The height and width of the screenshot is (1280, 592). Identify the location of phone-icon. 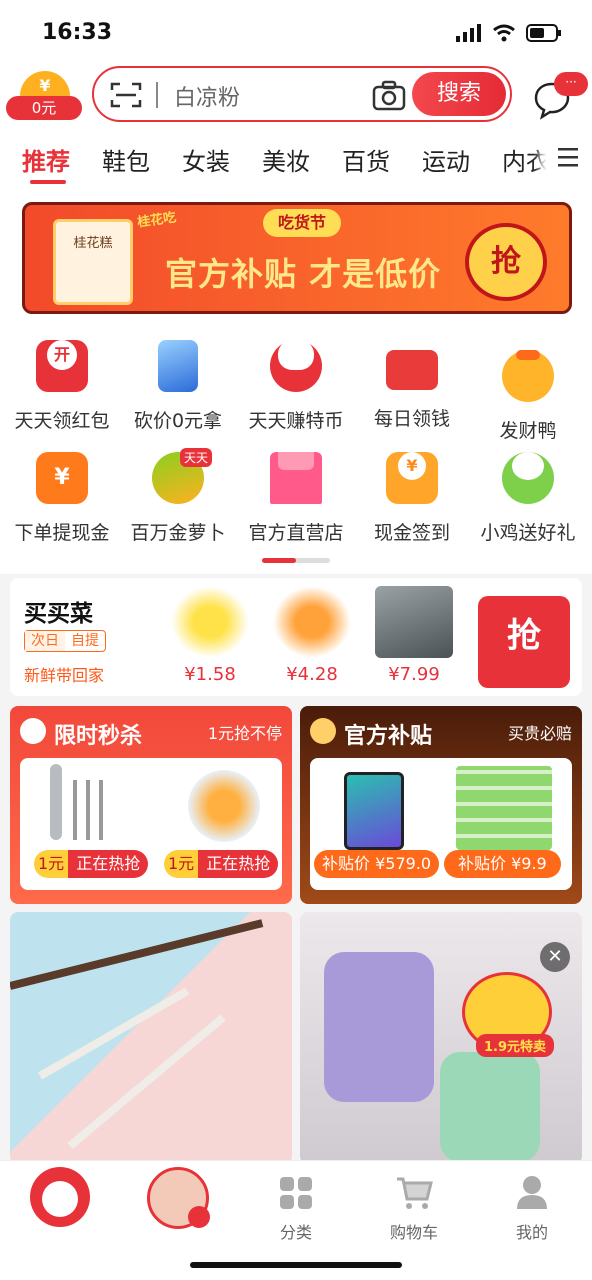
(178, 366).